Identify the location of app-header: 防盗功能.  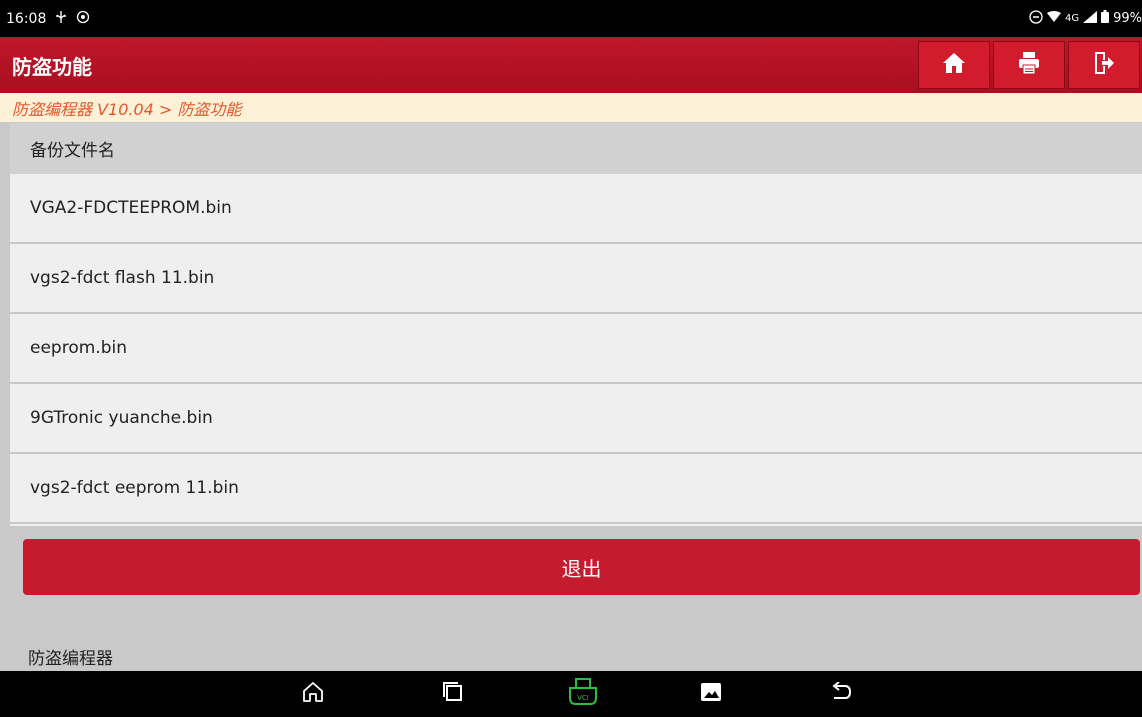
(571, 65).